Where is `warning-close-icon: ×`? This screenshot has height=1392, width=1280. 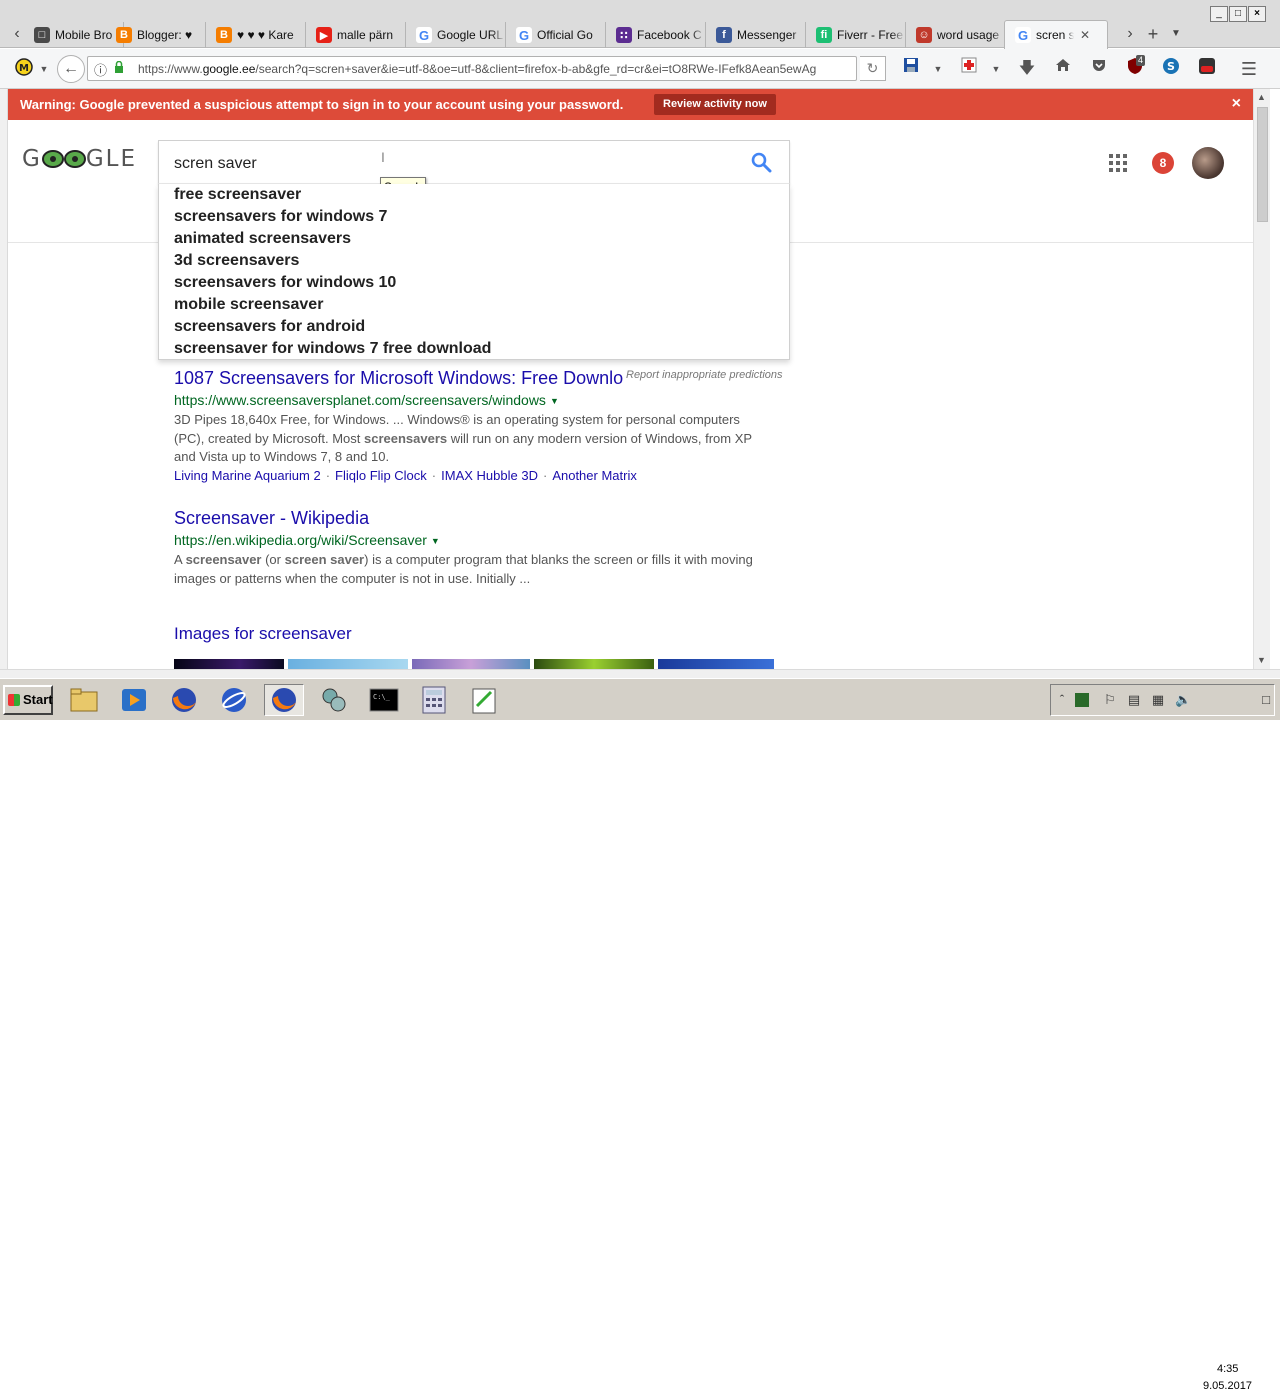 warning-close-icon: × is located at coordinates (1236, 104).